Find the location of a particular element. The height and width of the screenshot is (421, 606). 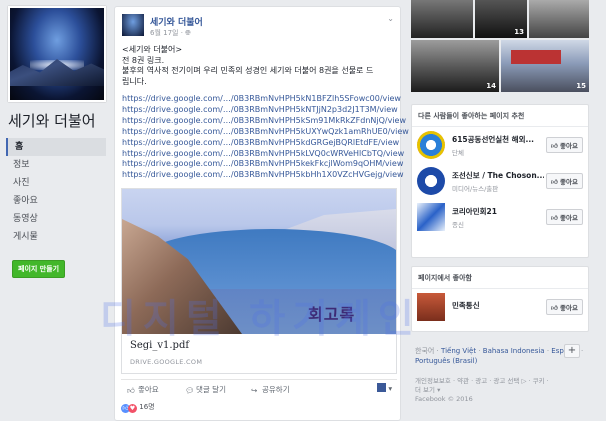

liked-page: 민족통신 👍︎ 좋아요 is located at coordinates (500, 307).